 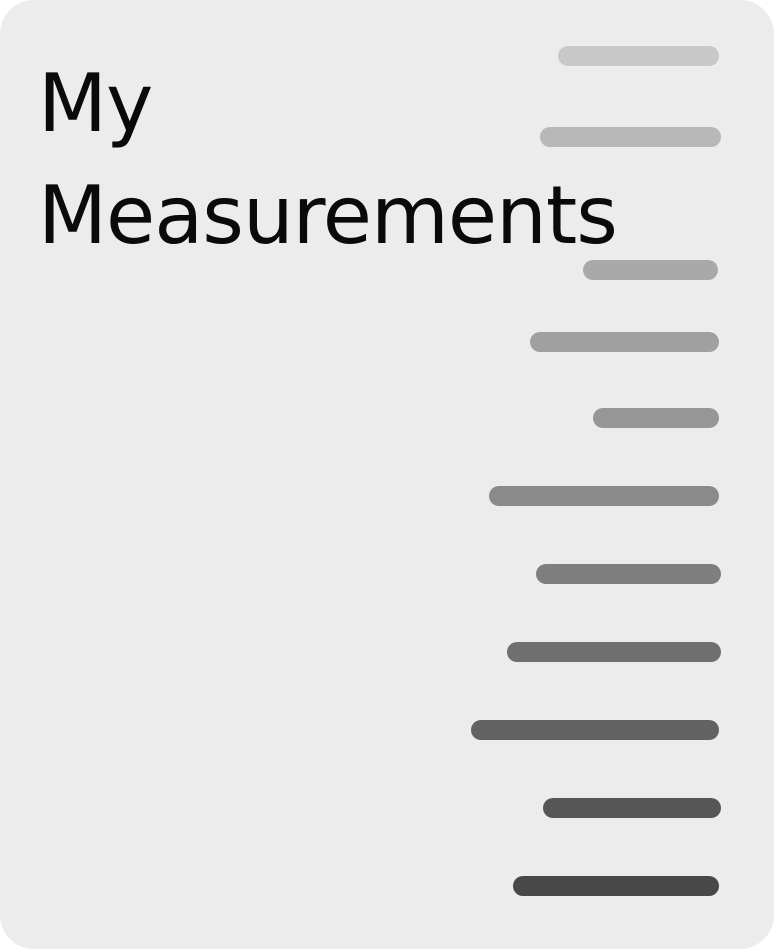 What do you see at coordinates (328, 215) in the screenshot?
I see `card-title-line-2: Measurements` at bounding box center [328, 215].